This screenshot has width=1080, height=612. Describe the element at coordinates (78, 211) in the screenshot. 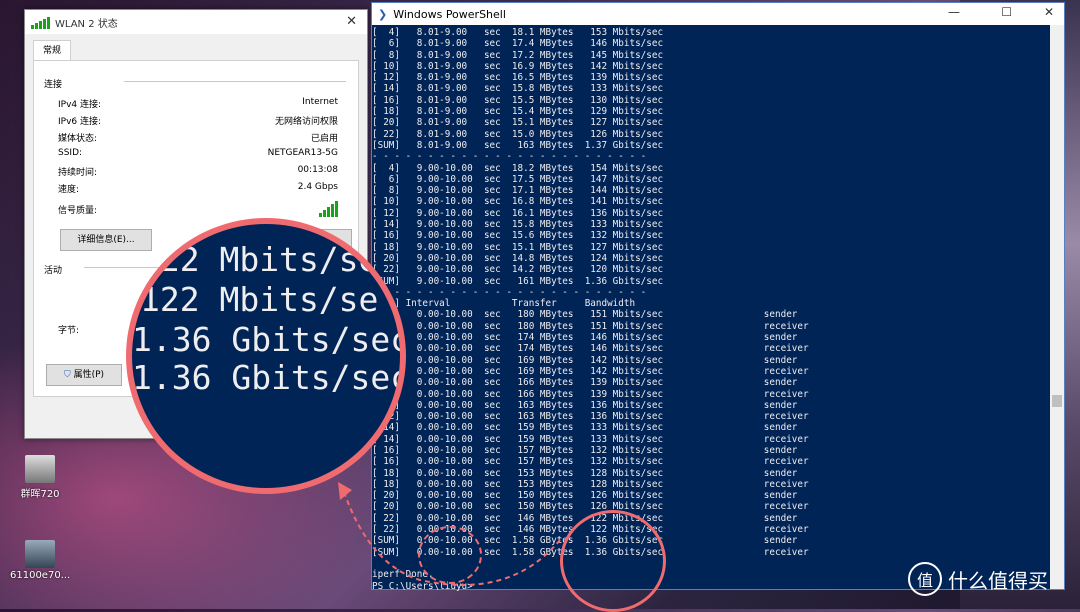

I see `signal-label: 信号质量:` at that location.